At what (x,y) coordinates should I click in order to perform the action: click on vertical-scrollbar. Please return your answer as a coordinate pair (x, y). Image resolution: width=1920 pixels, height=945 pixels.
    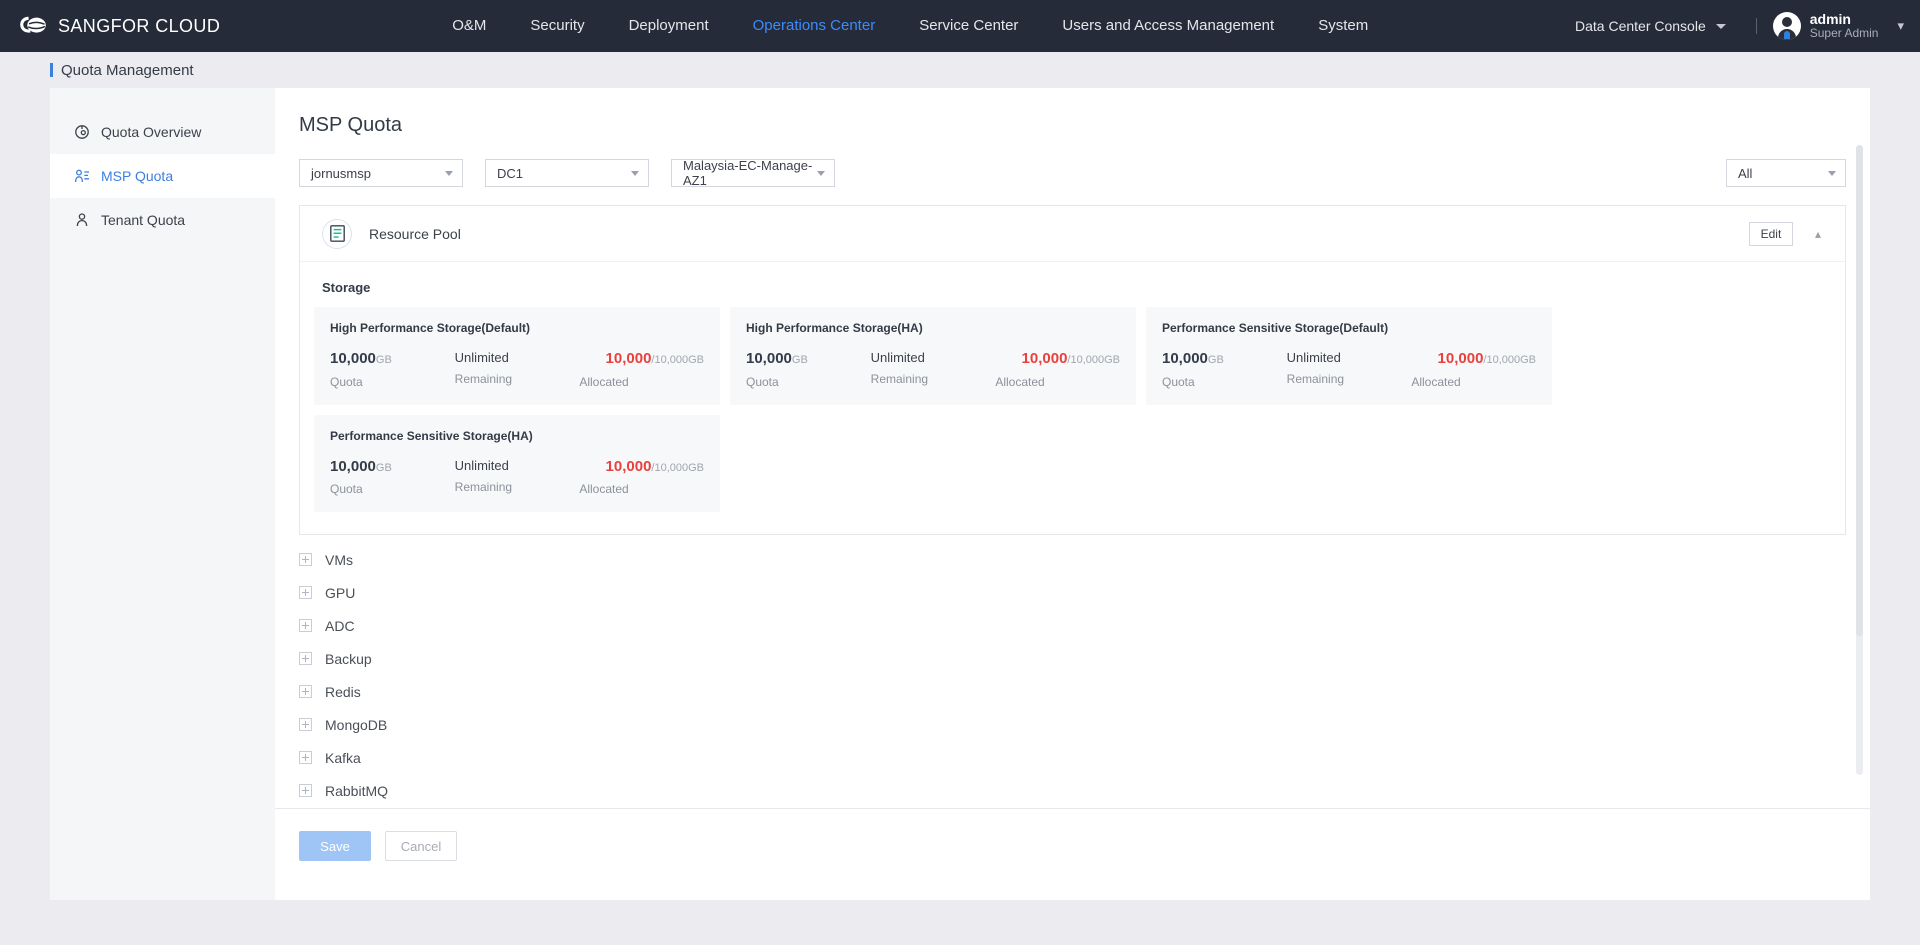
    Looking at the image, I should click on (1859, 460).